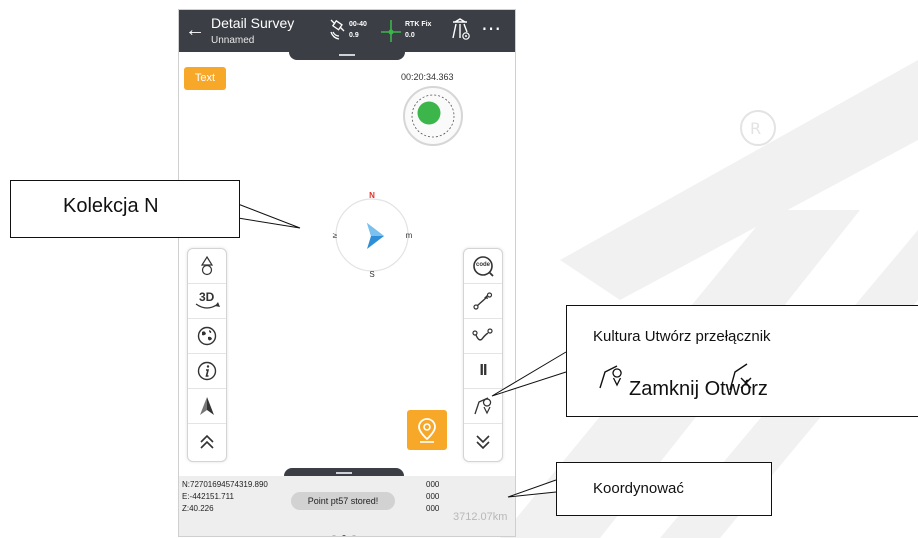  What do you see at coordinates (233, 40) in the screenshot?
I see `project-name: Unnamed` at bounding box center [233, 40].